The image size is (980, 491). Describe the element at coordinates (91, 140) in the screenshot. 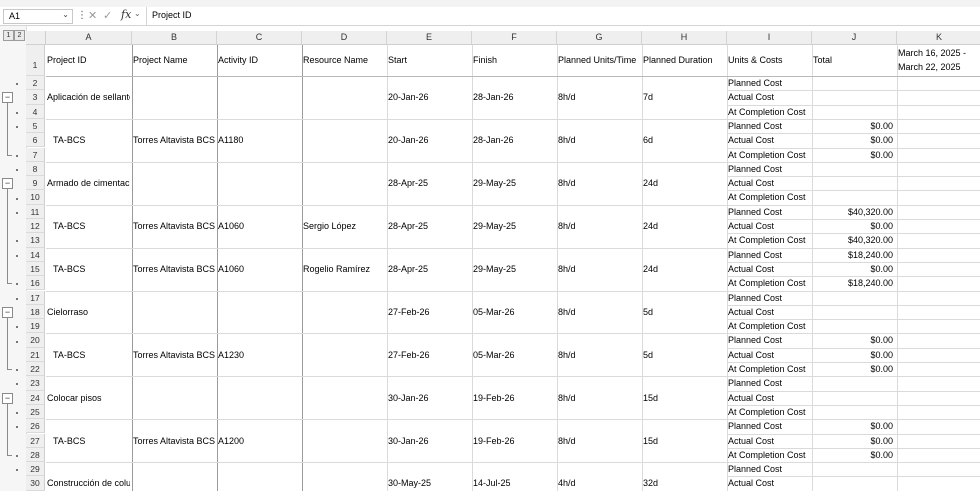

I see `cell-a-row-6: TA-BCS` at that location.